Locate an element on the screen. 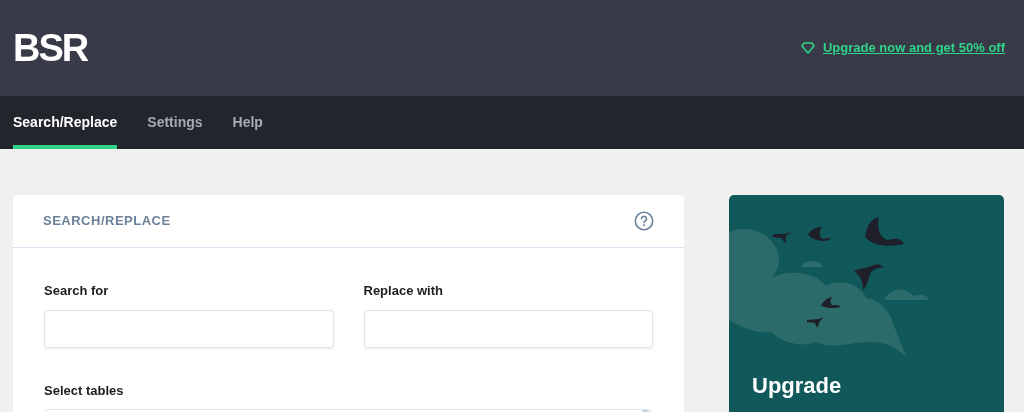  logo: BSR is located at coordinates (50, 48).